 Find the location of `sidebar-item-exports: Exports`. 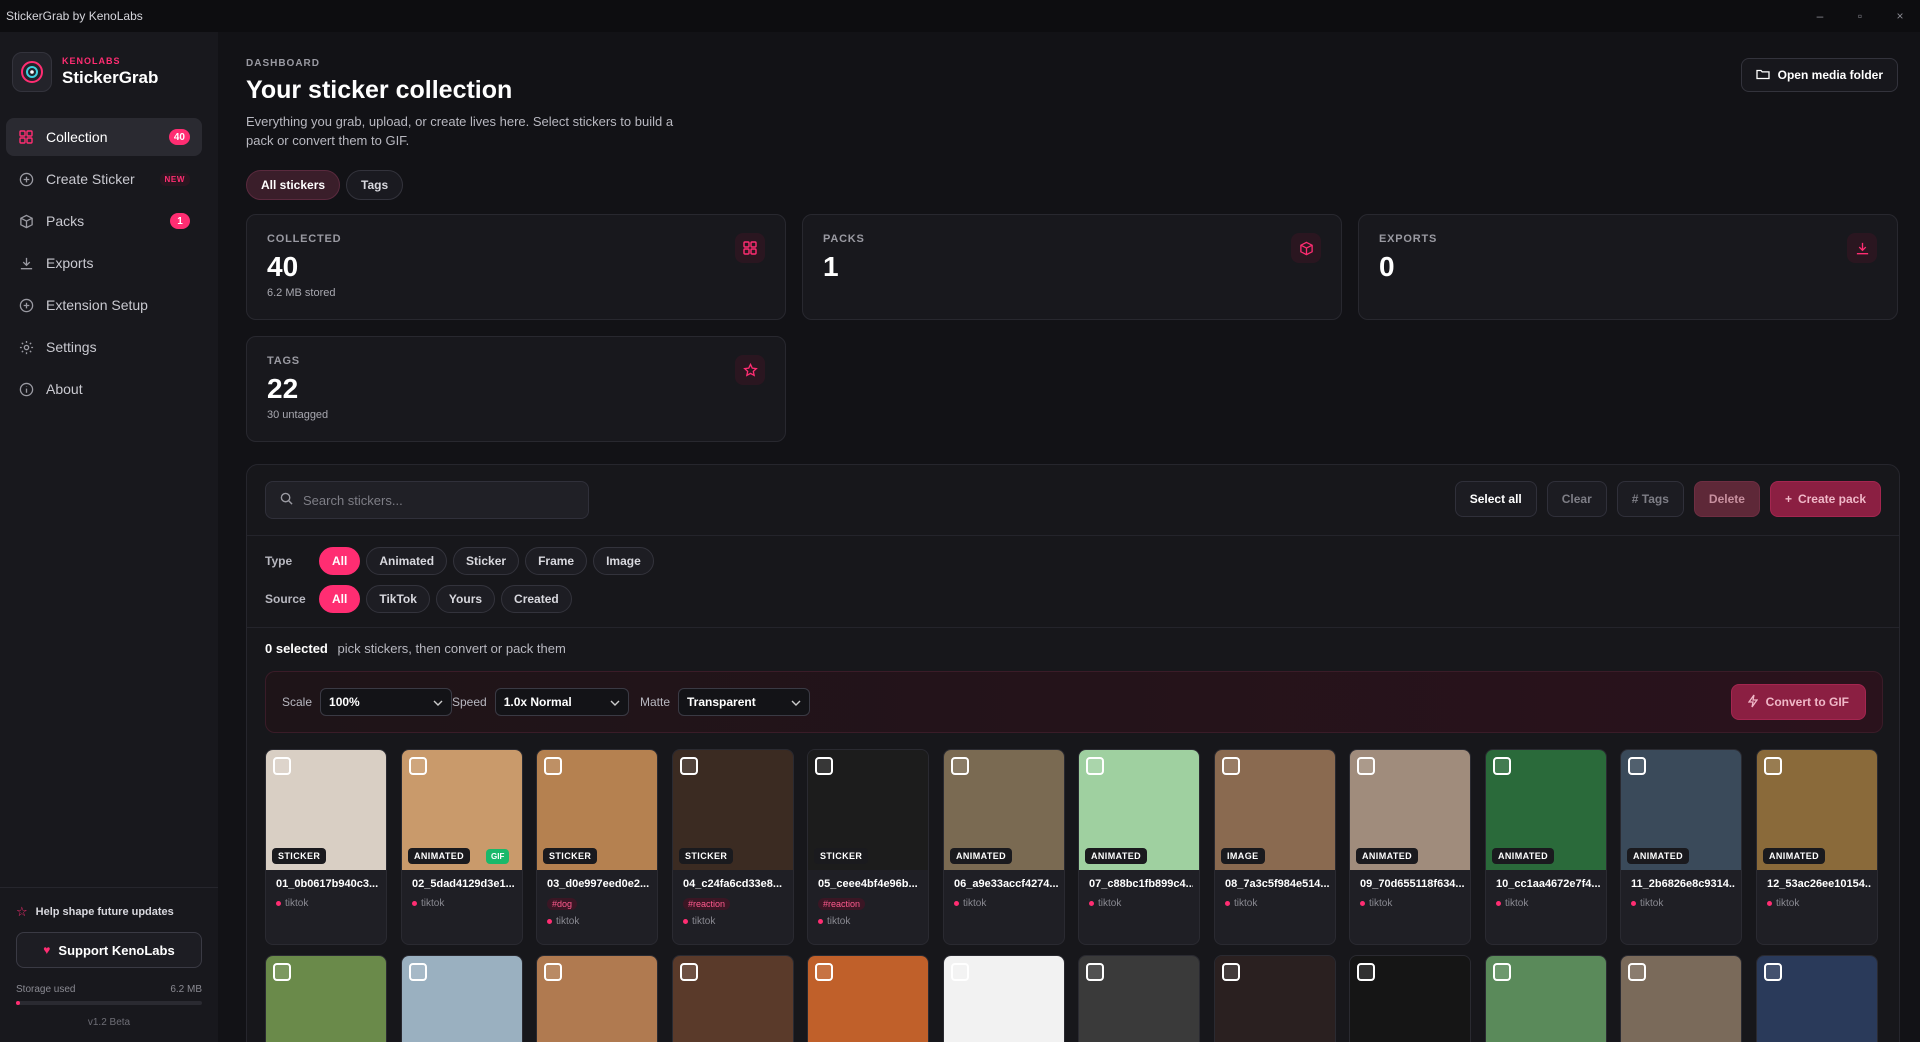

sidebar-item-exports: Exports is located at coordinates (104, 263).